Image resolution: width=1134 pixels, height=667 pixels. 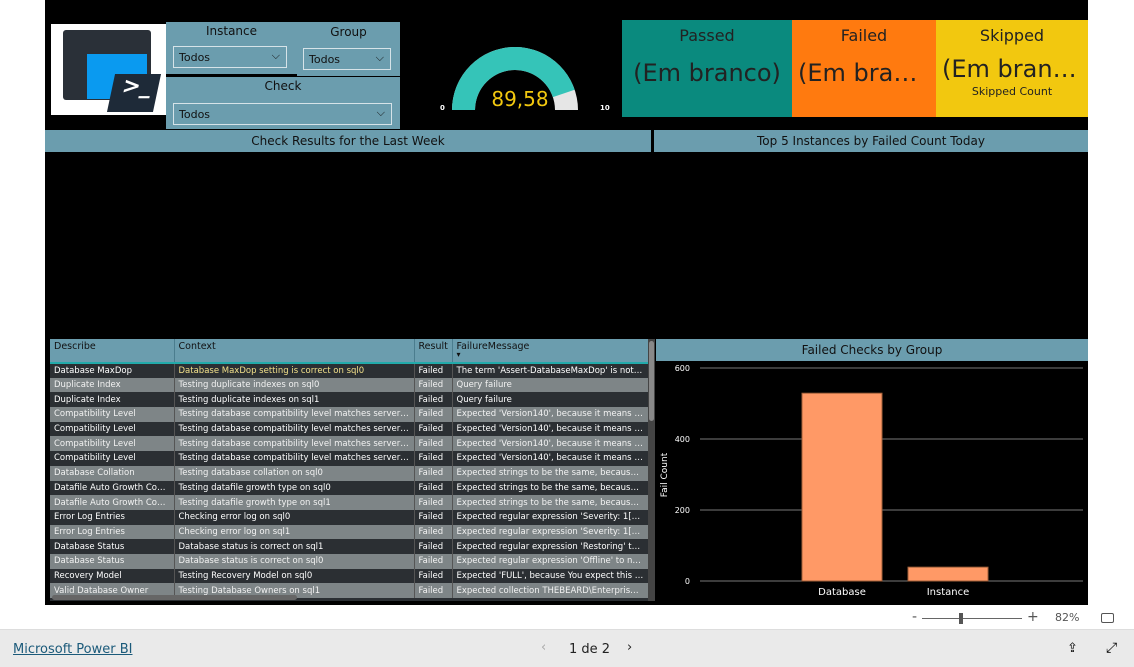 I want to click on check-dropdown: Todos ⌵, so click(x=282, y=114).